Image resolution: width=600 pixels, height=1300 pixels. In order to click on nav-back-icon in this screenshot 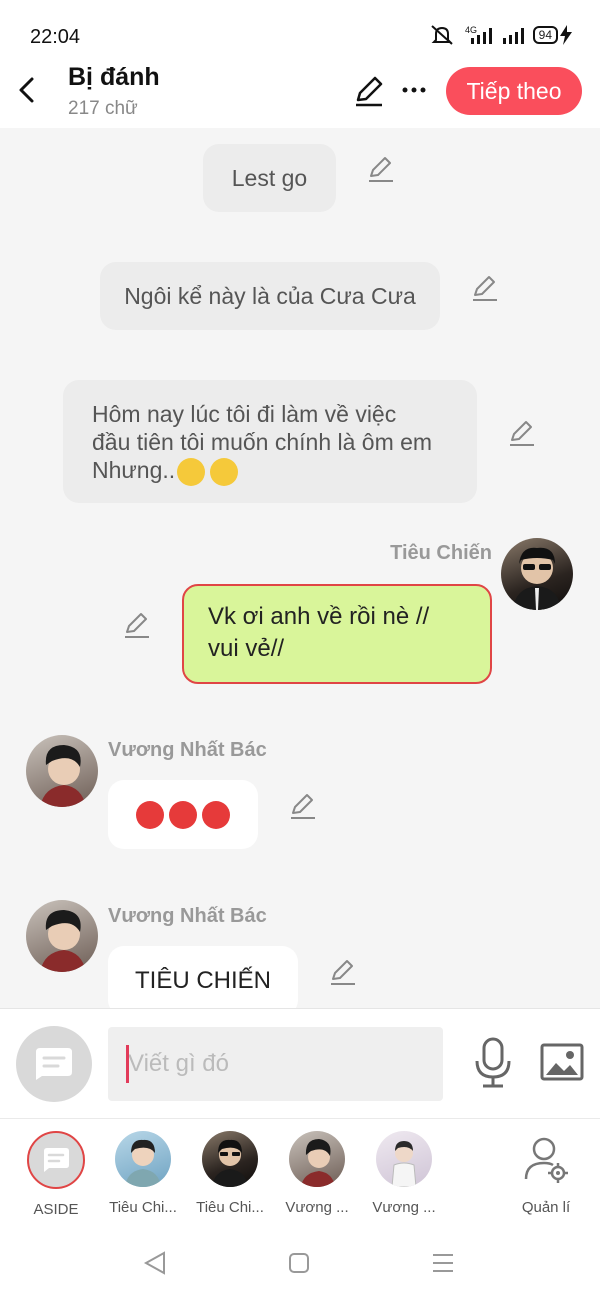, I will do `click(155, 1263)`.